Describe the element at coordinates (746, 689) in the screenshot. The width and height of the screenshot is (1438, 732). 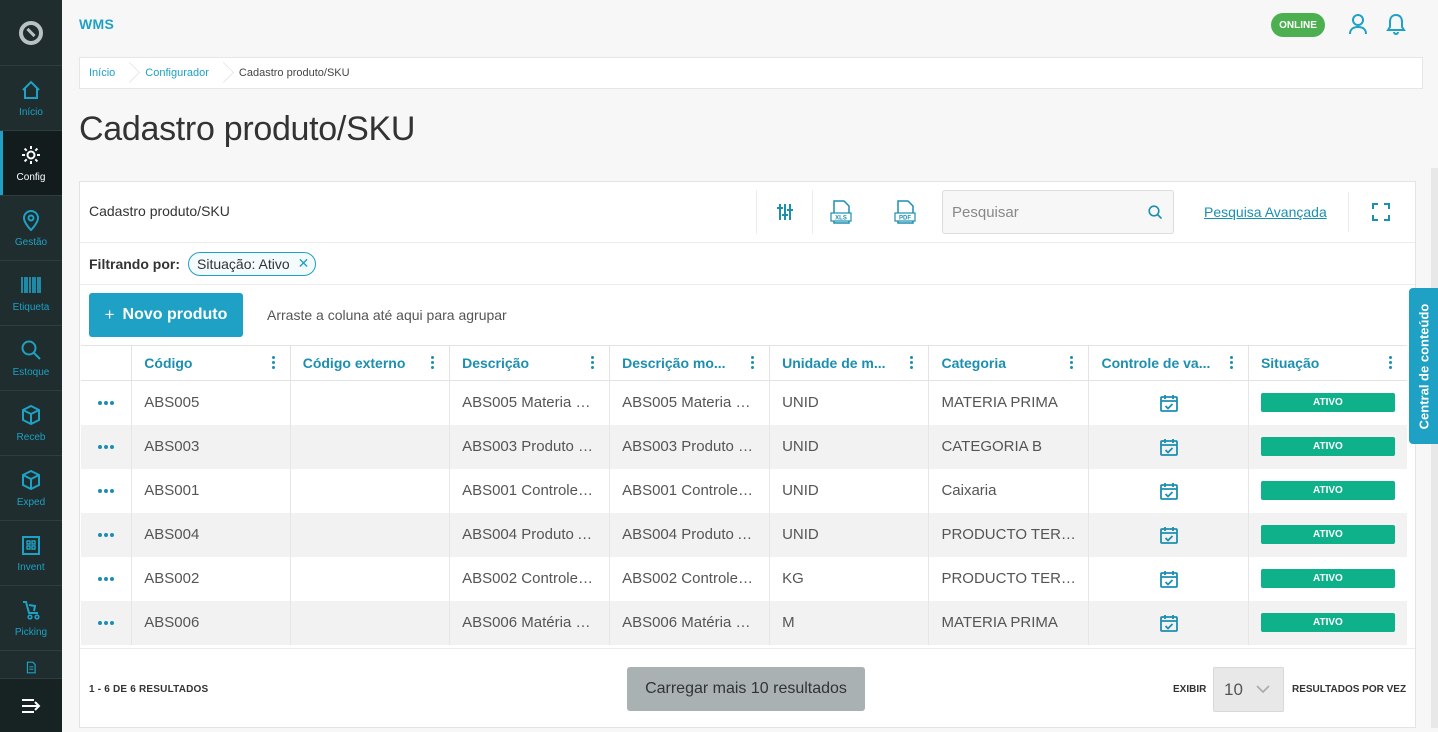
I see `load-more-button: Carregar mais 10 resultados` at that location.